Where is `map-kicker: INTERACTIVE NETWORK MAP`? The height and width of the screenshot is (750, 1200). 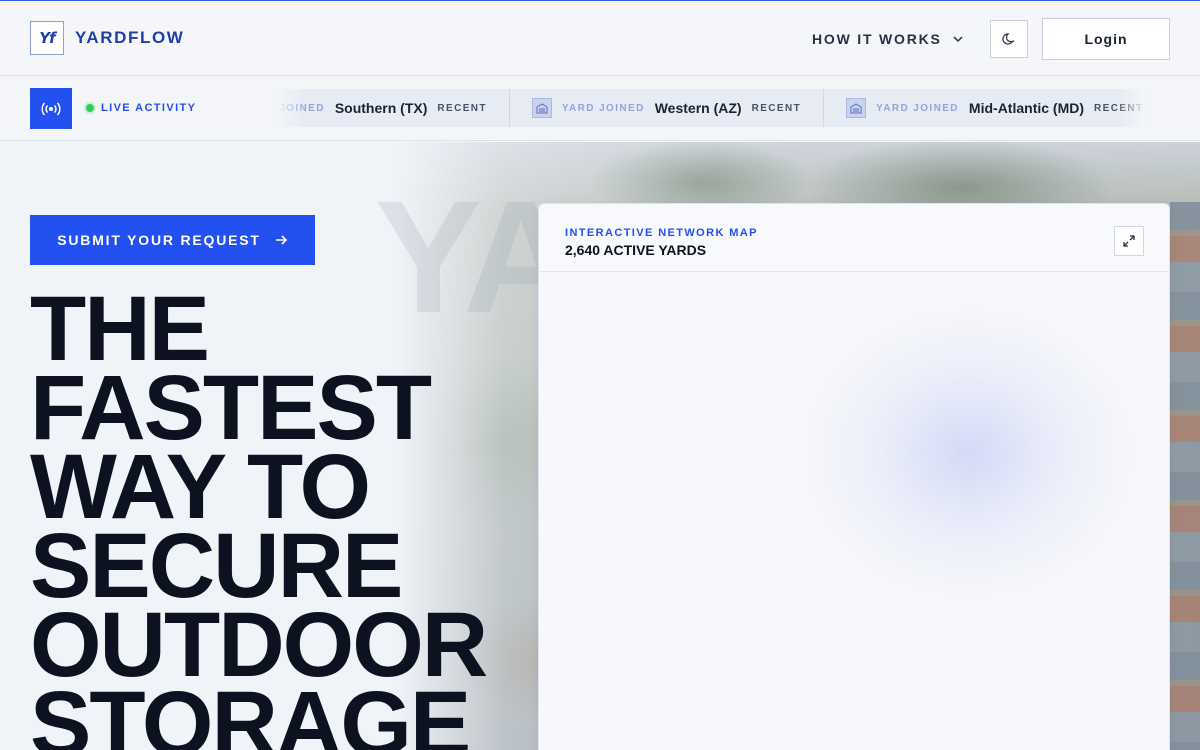 map-kicker: INTERACTIVE NETWORK MAP is located at coordinates (661, 233).